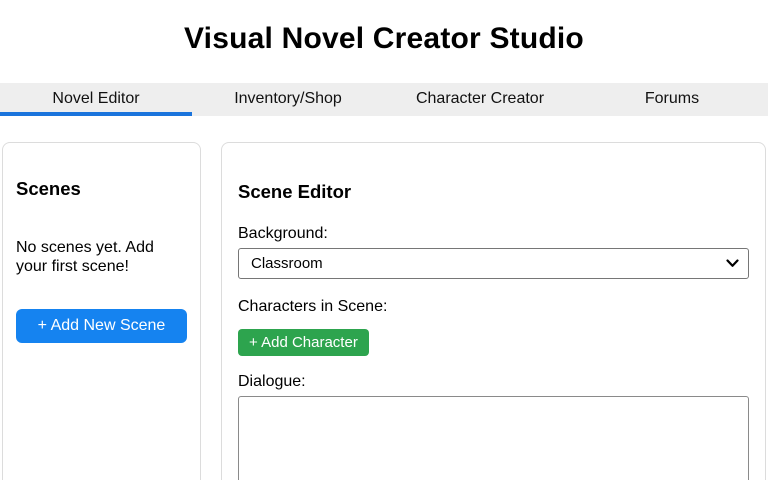 Image resolution: width=768 pixels, height=480 pixels. Describe the element at coordinates (295, 191) in the screenshot. I see `scene-editor-title: Scene Editor` at that location.